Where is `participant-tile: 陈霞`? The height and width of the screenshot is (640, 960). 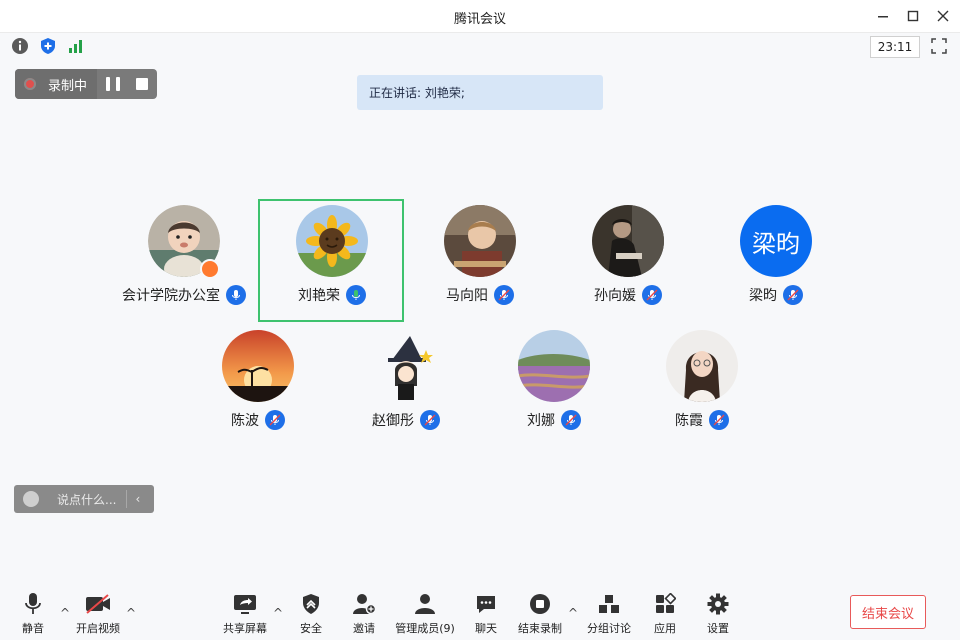
participant-tile: 陈霞 is located at coordinates (702, 380).